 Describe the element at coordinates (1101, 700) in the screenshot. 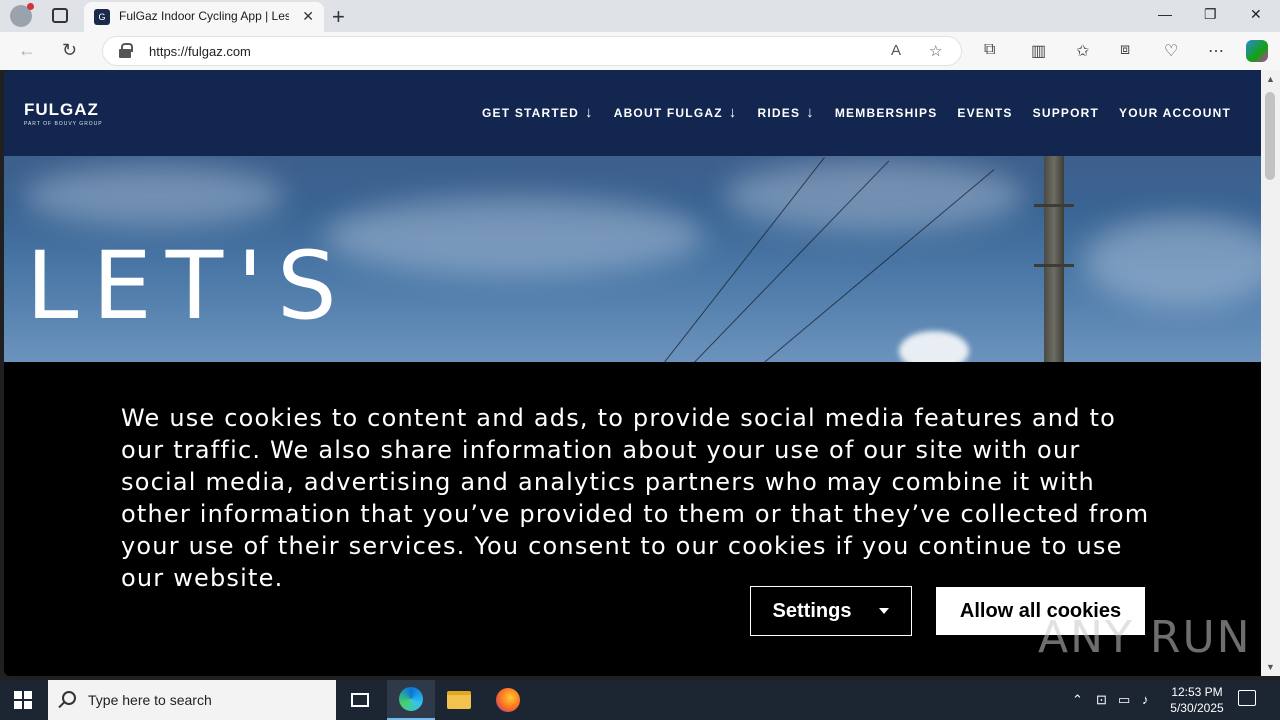

I see `tray-device-icon: ⊡` at that location.